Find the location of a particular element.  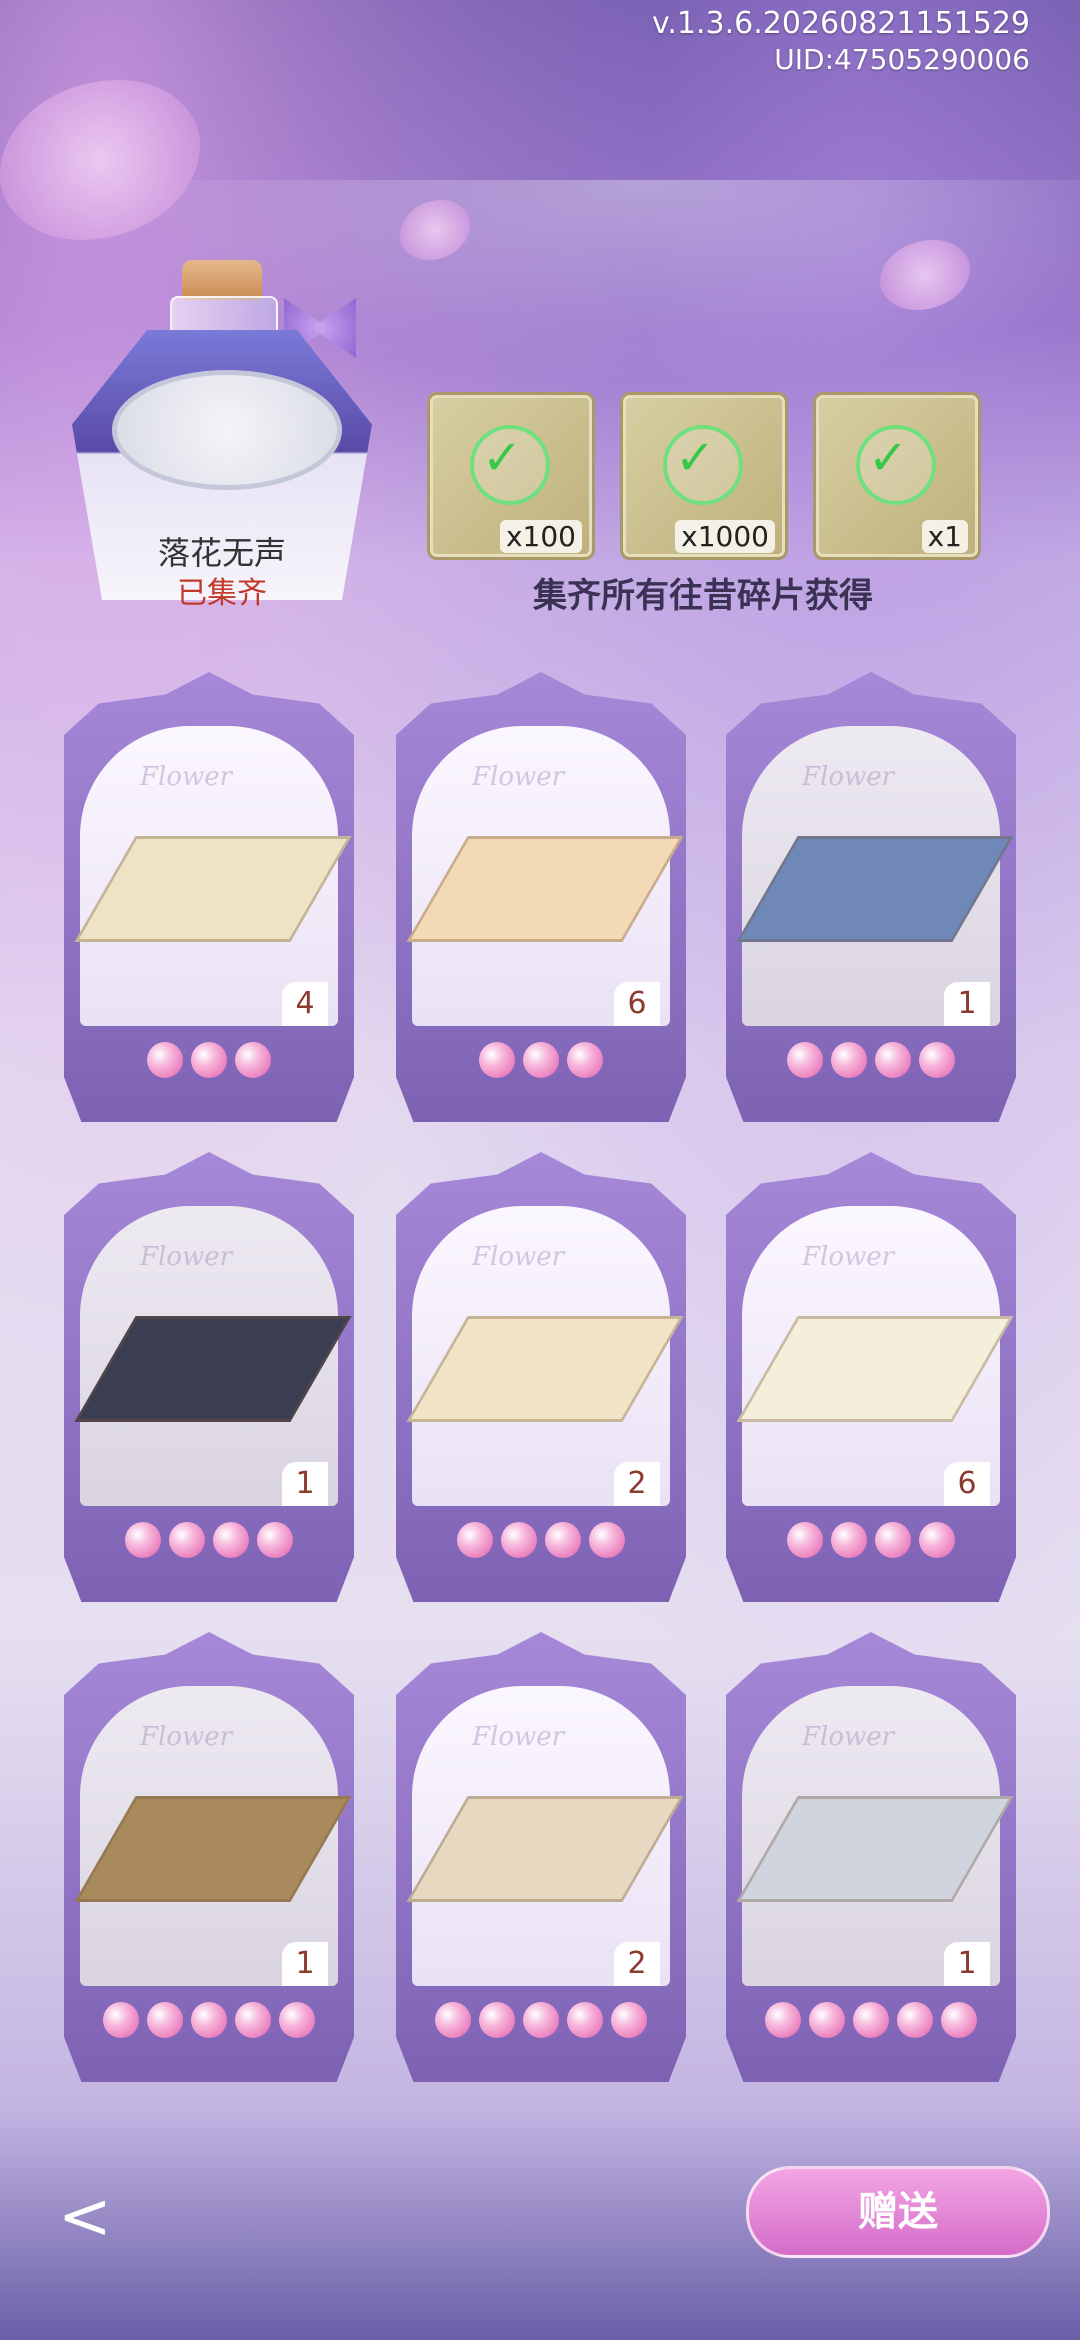

reward-list: ✓ x100 ✓ x1000 ✓ x1 is located at coordinates (704, 476).